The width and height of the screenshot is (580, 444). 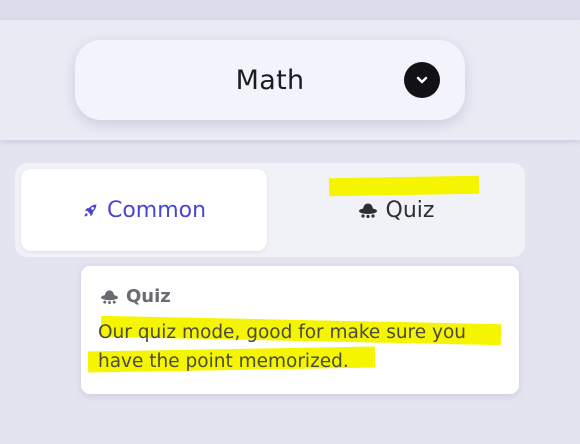 I want to click on tab-quiz: Quiz, so click(x=396, y=210).